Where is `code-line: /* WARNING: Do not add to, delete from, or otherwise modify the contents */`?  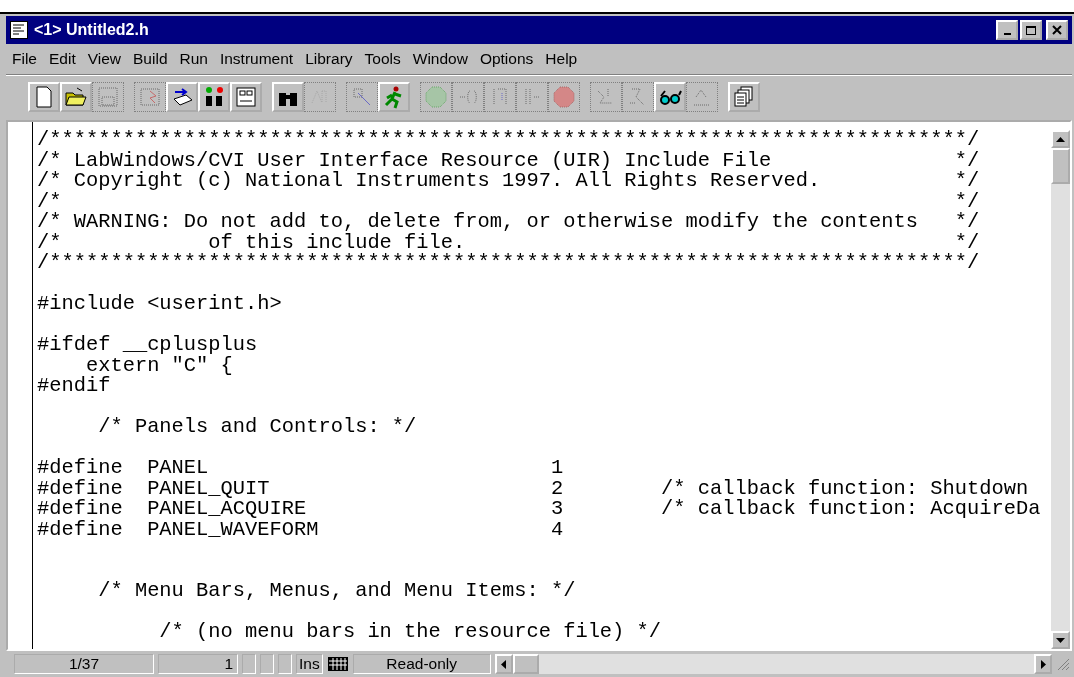 code-line: /* WARNING: Do not add to, delete from, or otherwise modify the contents */ is located at coordinates (509, 222).